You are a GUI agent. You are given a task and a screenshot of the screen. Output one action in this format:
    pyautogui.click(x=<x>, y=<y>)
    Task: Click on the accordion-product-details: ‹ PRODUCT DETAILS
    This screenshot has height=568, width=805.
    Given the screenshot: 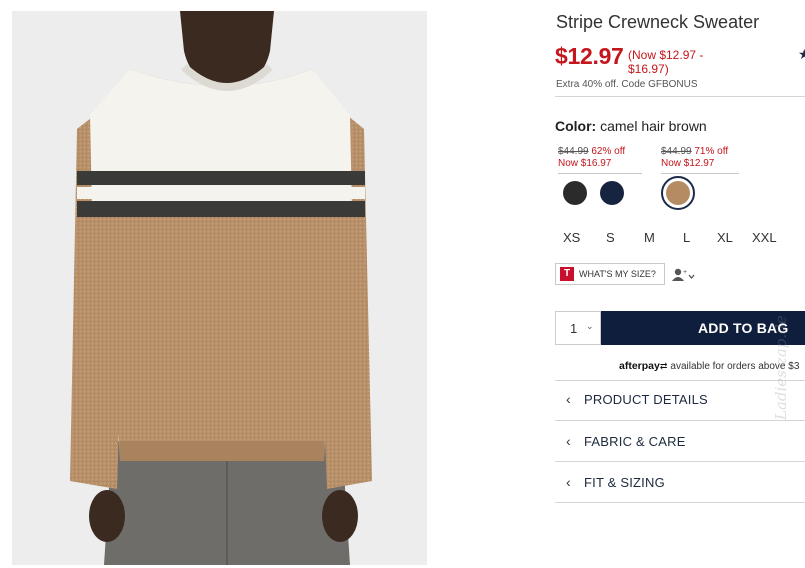 What is the action you would take?
    pyautogui.click(x=680, y=399)
    